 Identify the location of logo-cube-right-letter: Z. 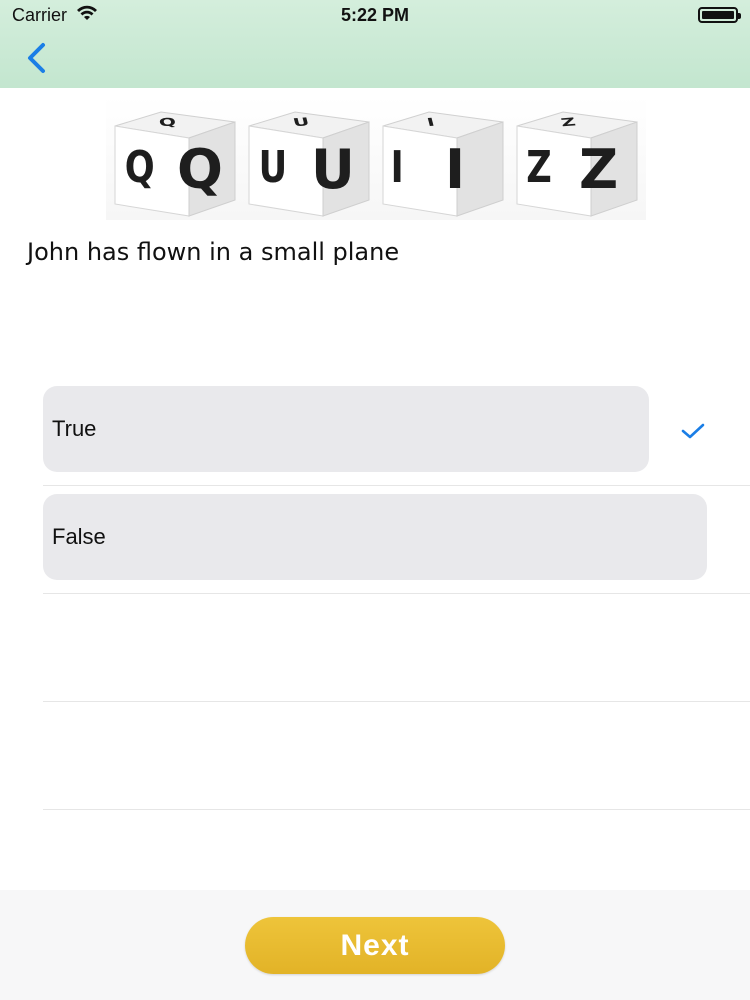
(599, 169).